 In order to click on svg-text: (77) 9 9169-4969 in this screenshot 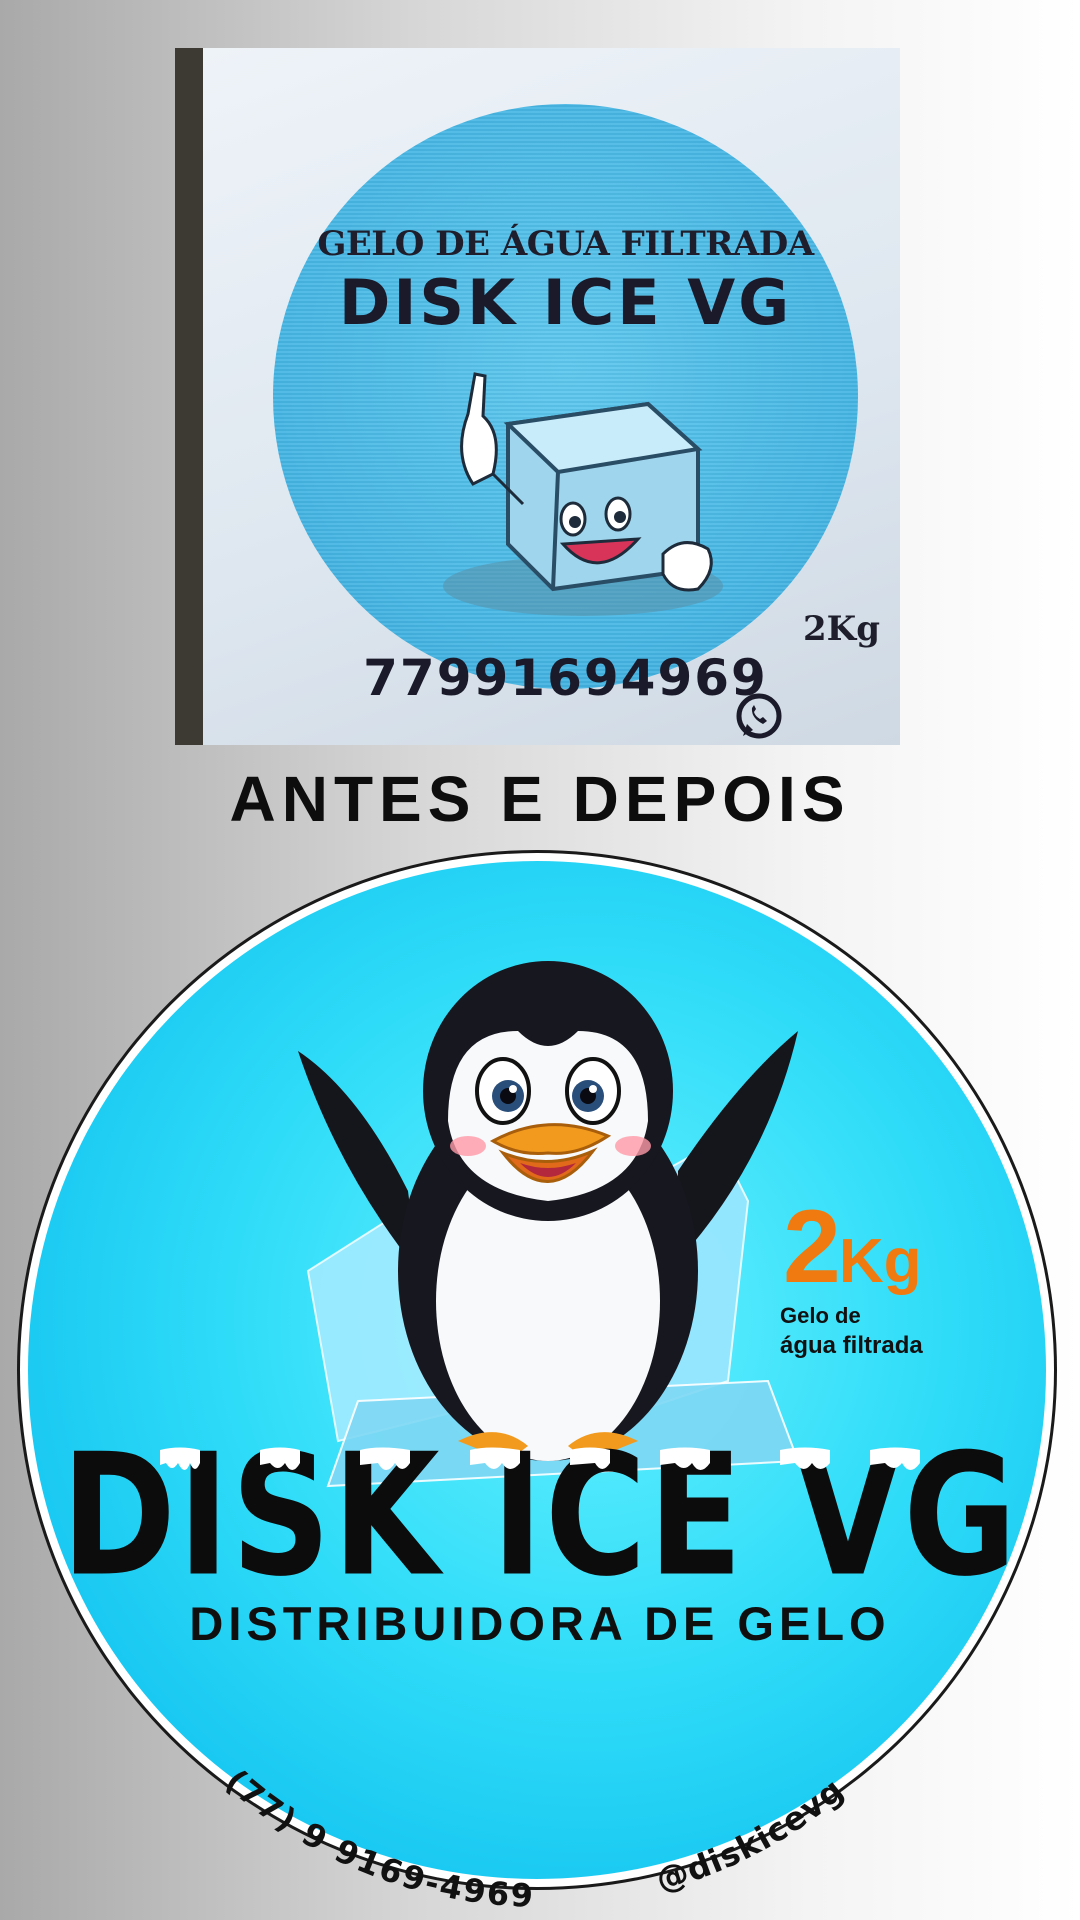, I will do `click(376, 1838)`.